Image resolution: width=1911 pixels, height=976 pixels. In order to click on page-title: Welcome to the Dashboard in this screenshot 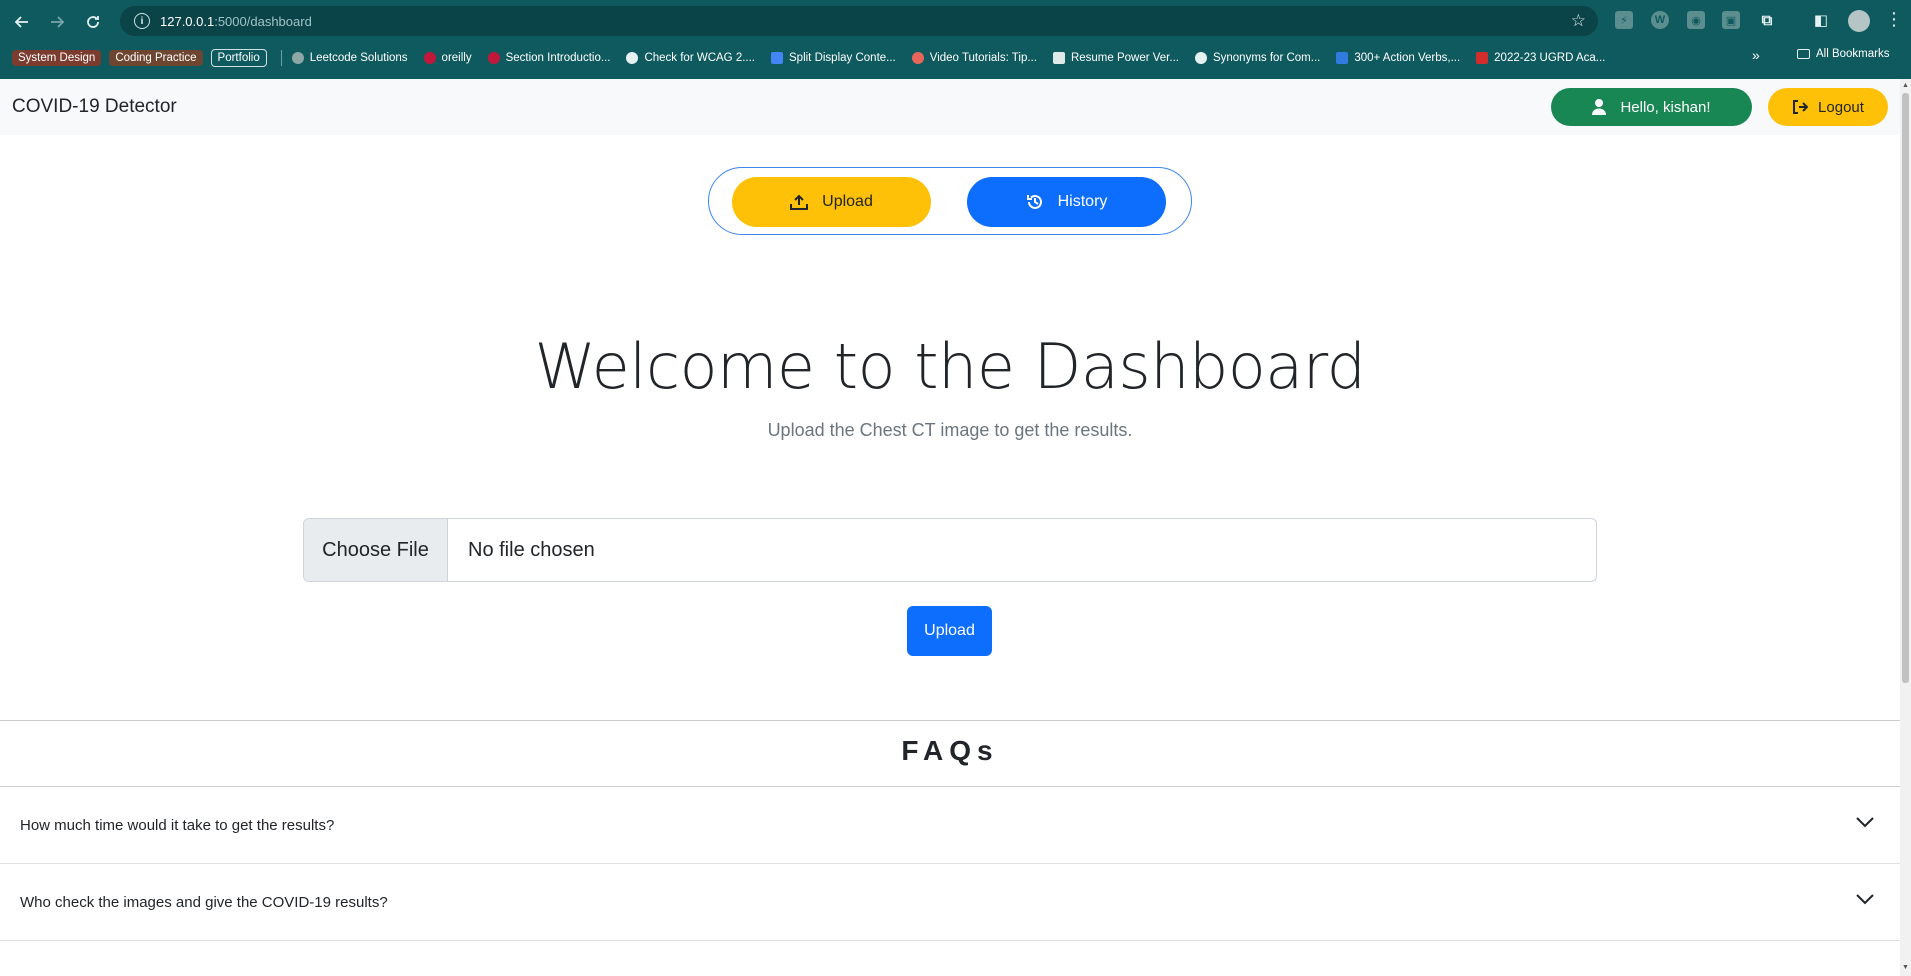, I will do `click(950, 366)`.